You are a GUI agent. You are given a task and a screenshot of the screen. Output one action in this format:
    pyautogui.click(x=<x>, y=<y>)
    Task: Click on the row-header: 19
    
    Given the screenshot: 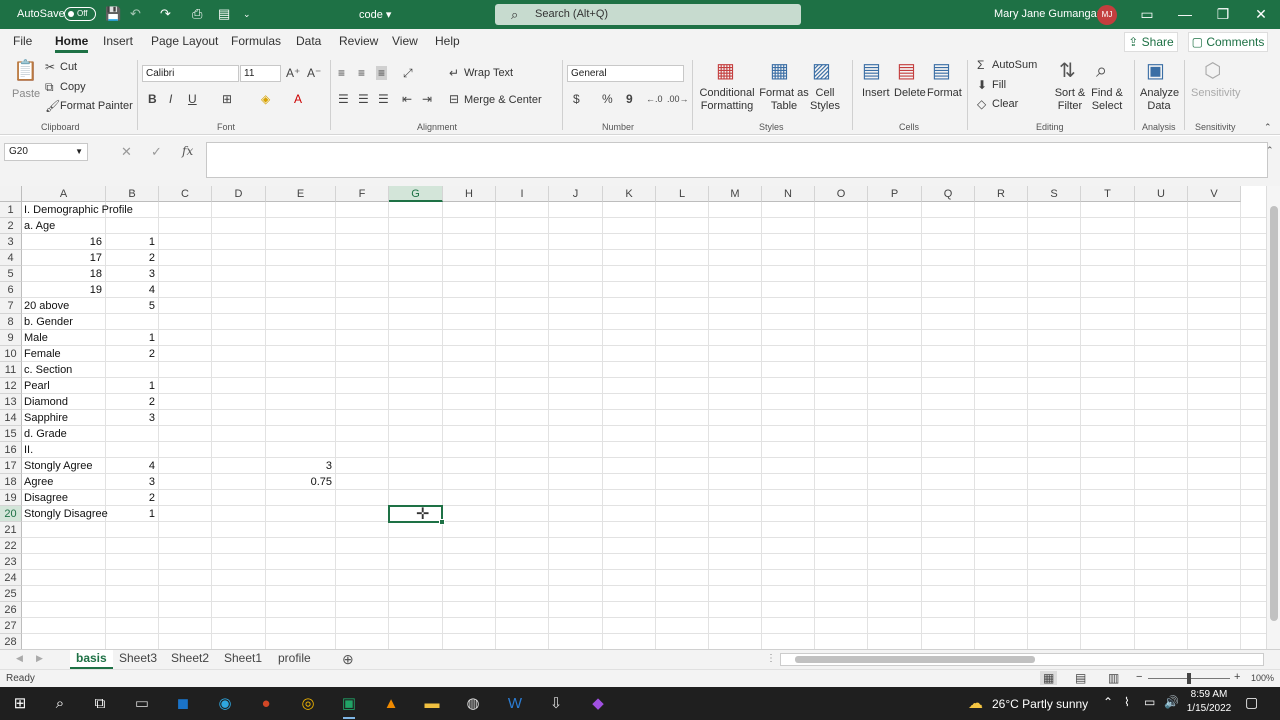 What is the action you would take?
    pyautogui.click(x=11, y=498)
    